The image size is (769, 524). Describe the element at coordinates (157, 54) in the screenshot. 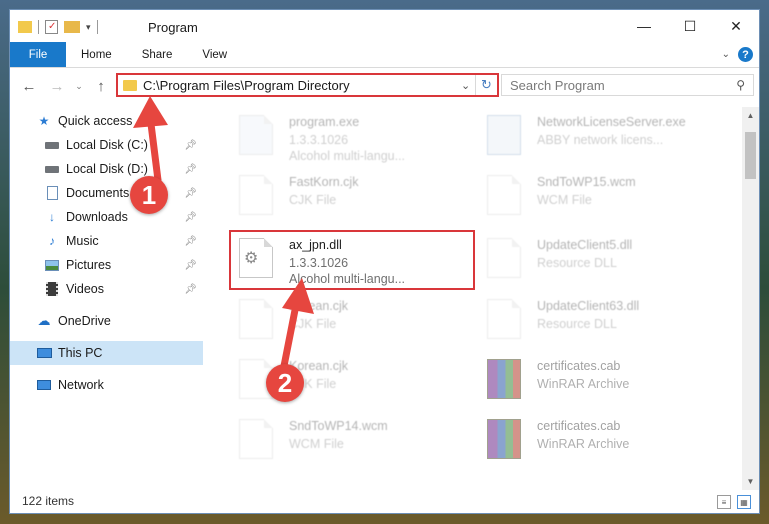

I see `tab-share: Share` at that location.